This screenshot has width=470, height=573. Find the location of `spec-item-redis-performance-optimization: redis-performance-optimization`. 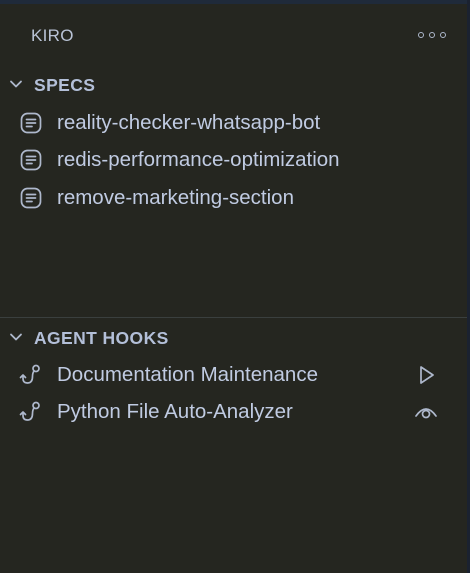

spec-item-redis-performance-optimization: redis-performance-optimization is located at coordinates (233, 160).